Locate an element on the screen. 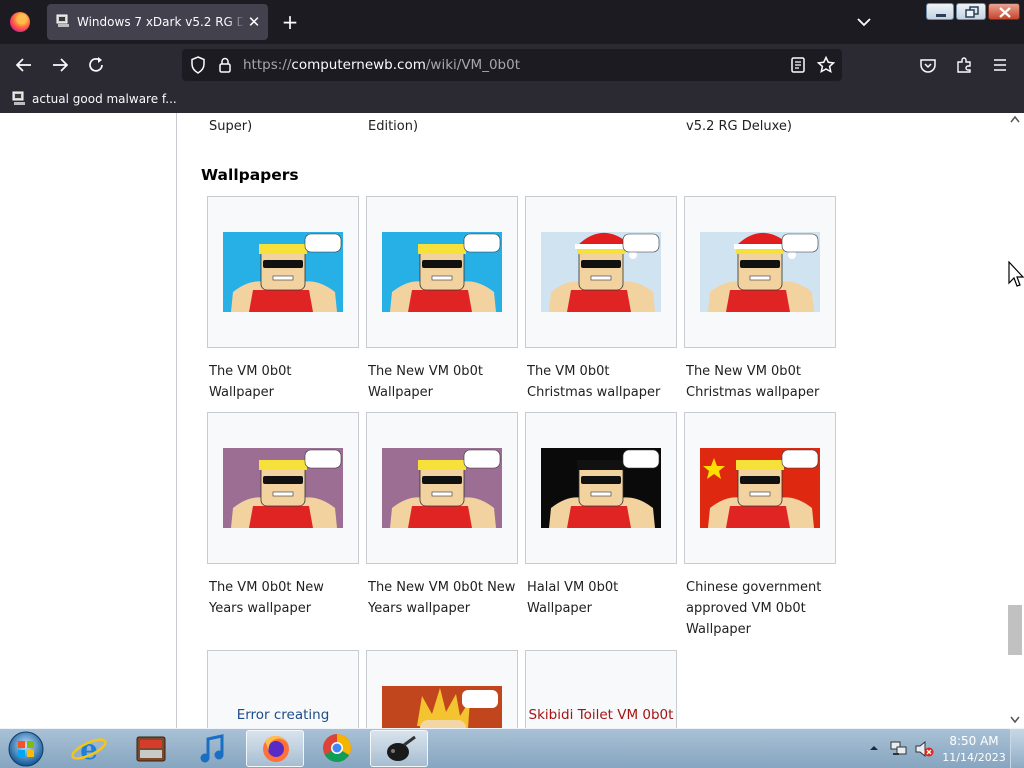  mouse-cursor-icon is located at coordinates (1016, 274).